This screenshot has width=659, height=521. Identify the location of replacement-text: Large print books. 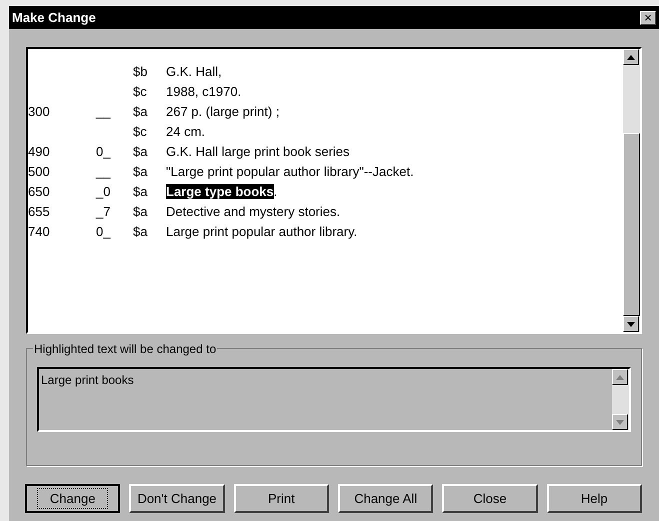
(87, 380).